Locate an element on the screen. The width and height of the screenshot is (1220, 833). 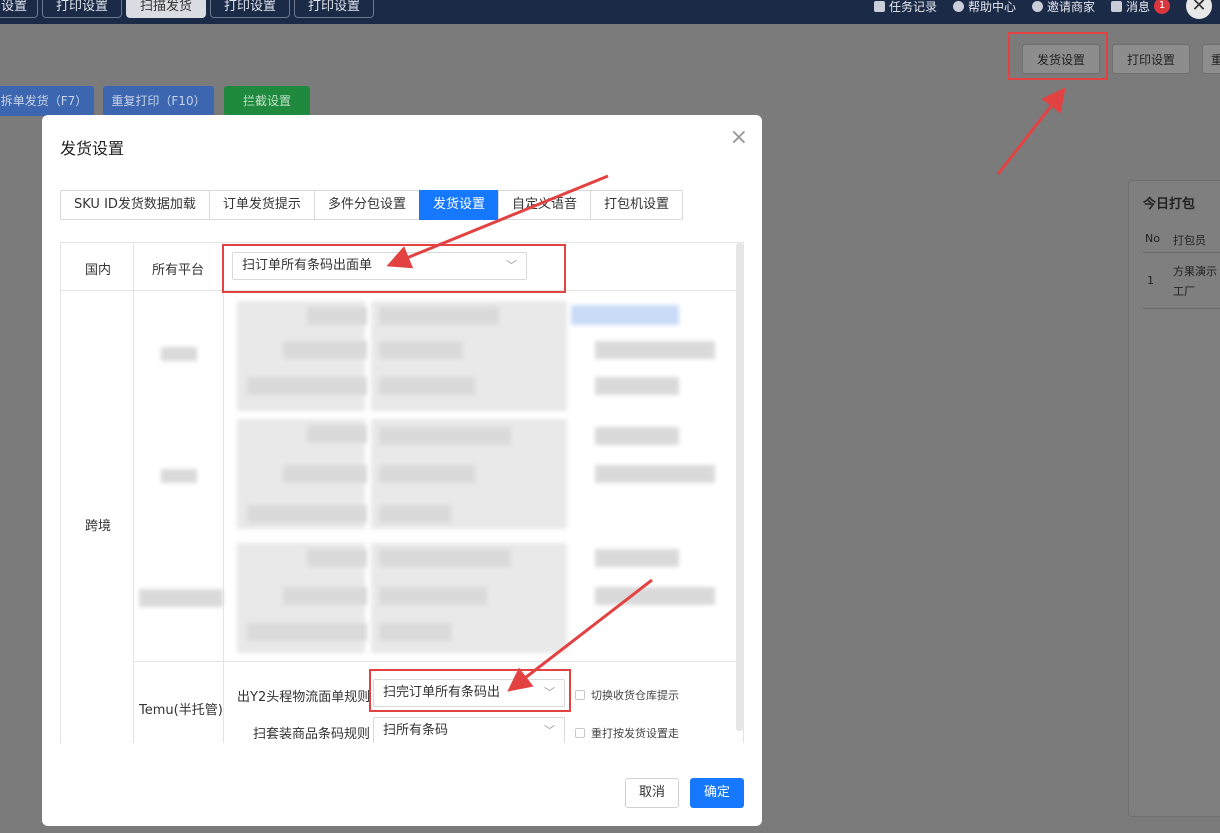
reprint-follow-settings-checkbox: 重打按发货设置走 is located at coordinates (627, 733).